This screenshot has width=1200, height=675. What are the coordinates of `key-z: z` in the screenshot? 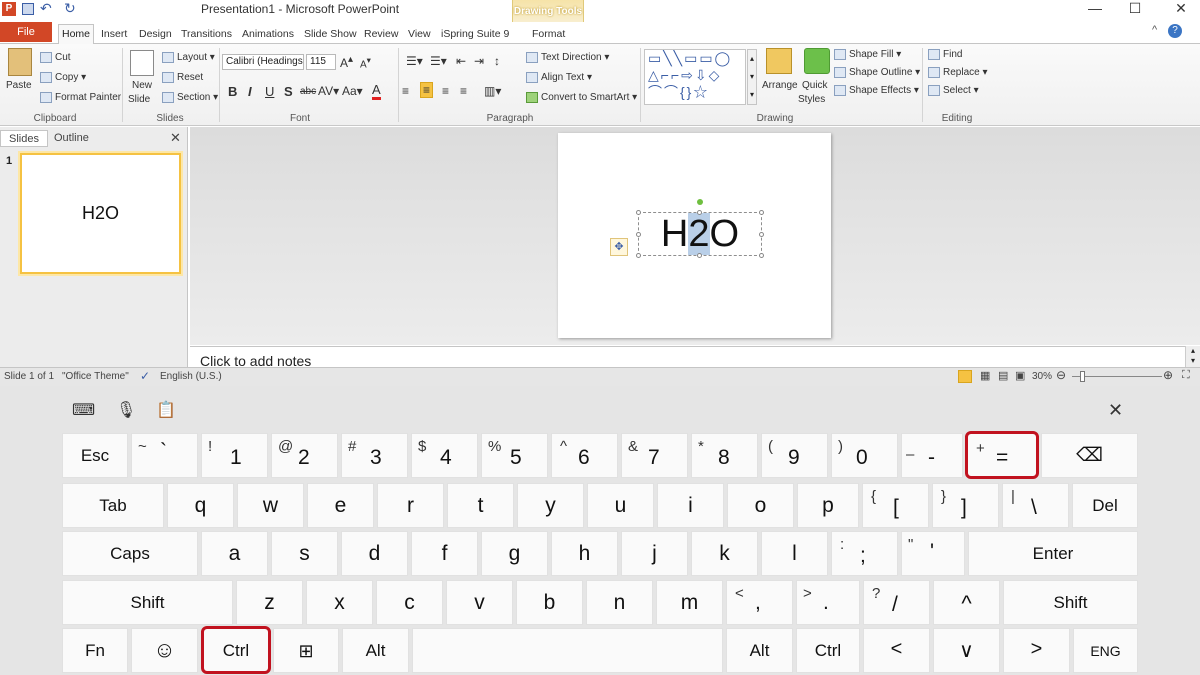 It's located at (269, 602).